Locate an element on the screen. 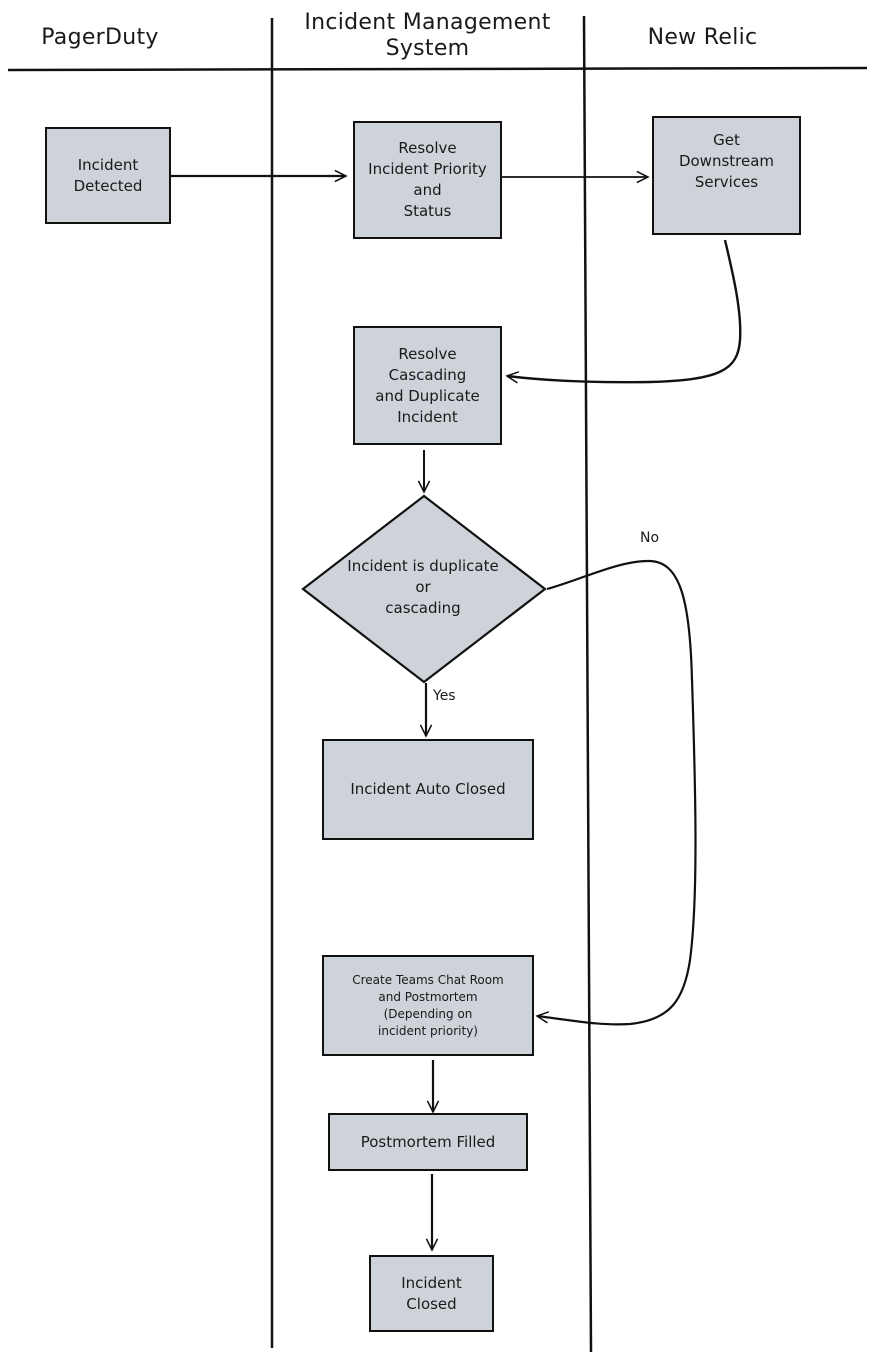 This screenshot has width=875, height=1359. node-postmortem-filled: Postmortem Filled is located at coordinates (428, 1142).